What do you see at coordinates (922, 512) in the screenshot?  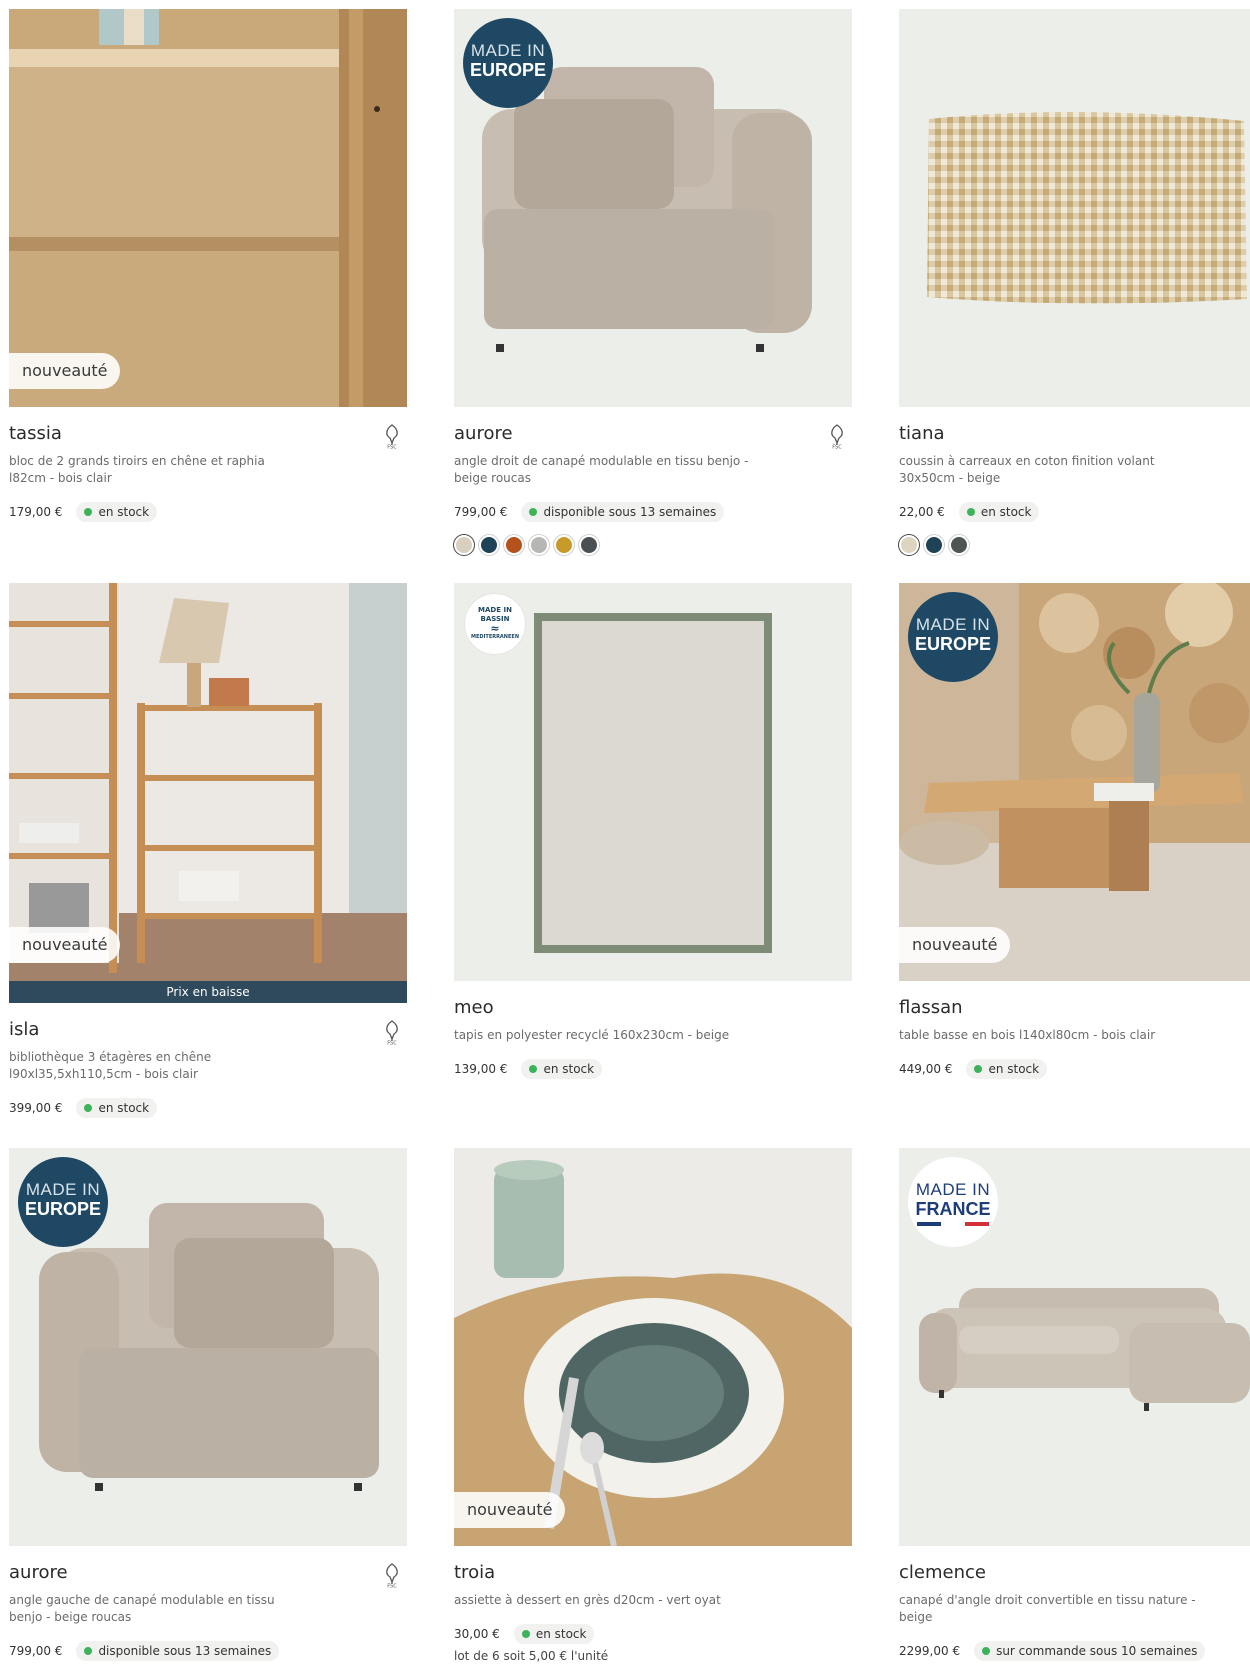 I see `product-price: 22,00 €` at bounding box center [922, 512].